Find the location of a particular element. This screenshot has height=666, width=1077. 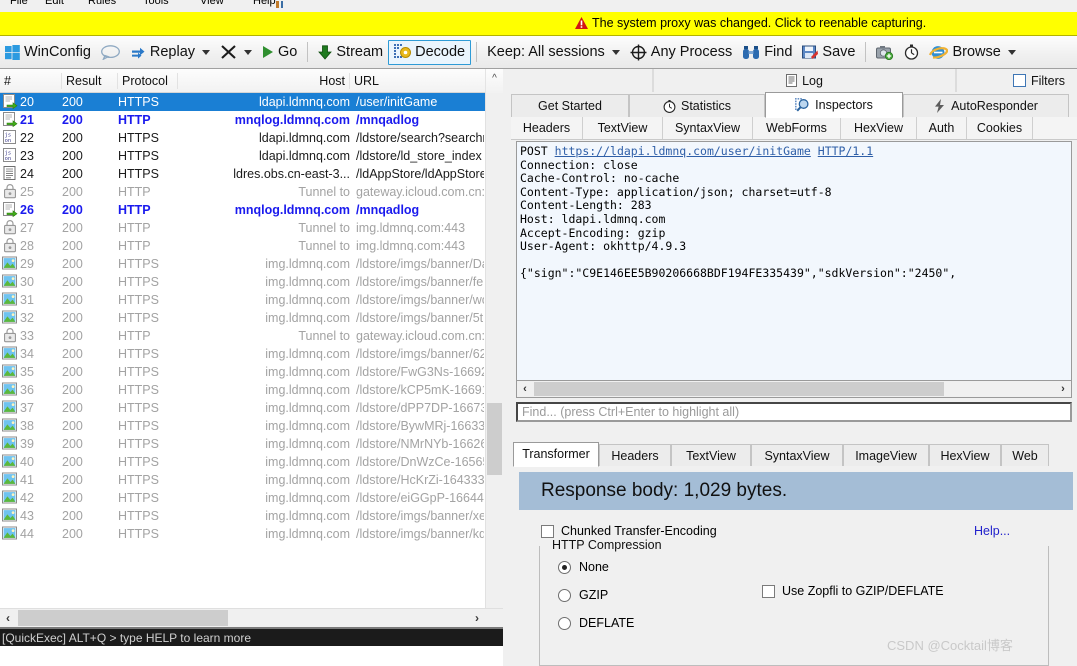

tab-inspectors: Inspectors is located at coordinates (834, 105).